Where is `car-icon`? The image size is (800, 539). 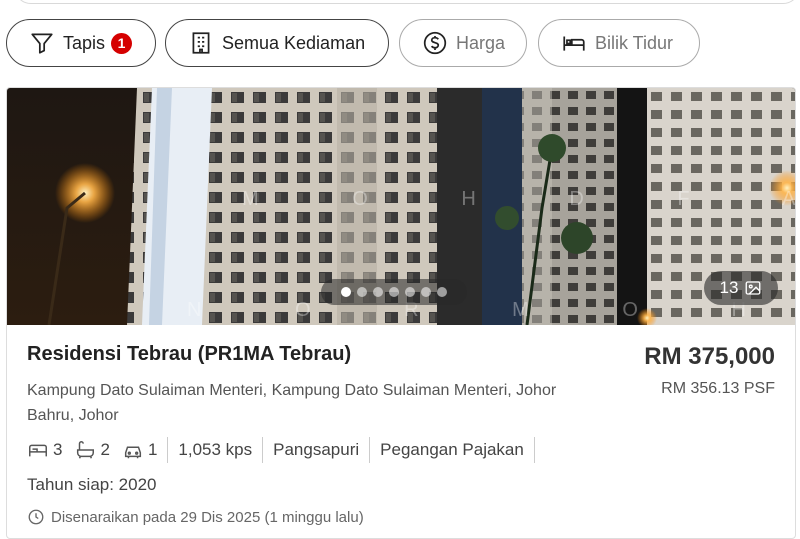 car-icon is located at coordinates (133, 452).